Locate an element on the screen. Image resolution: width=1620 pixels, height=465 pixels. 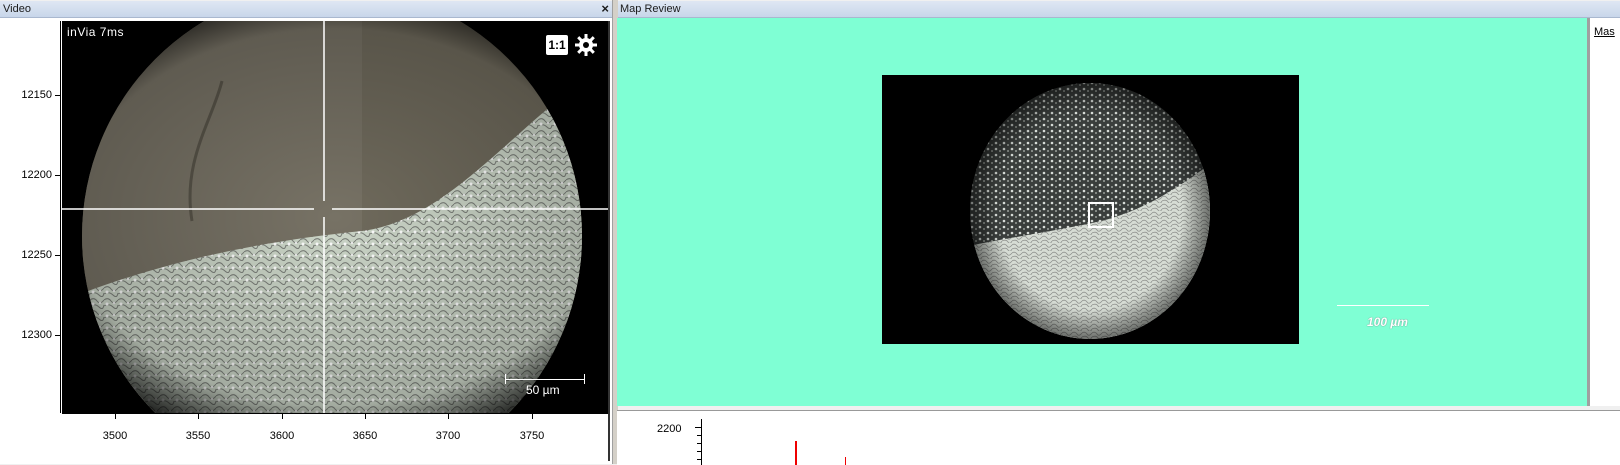
right-side-panel: Mas is located at coordinates (1603, 212).